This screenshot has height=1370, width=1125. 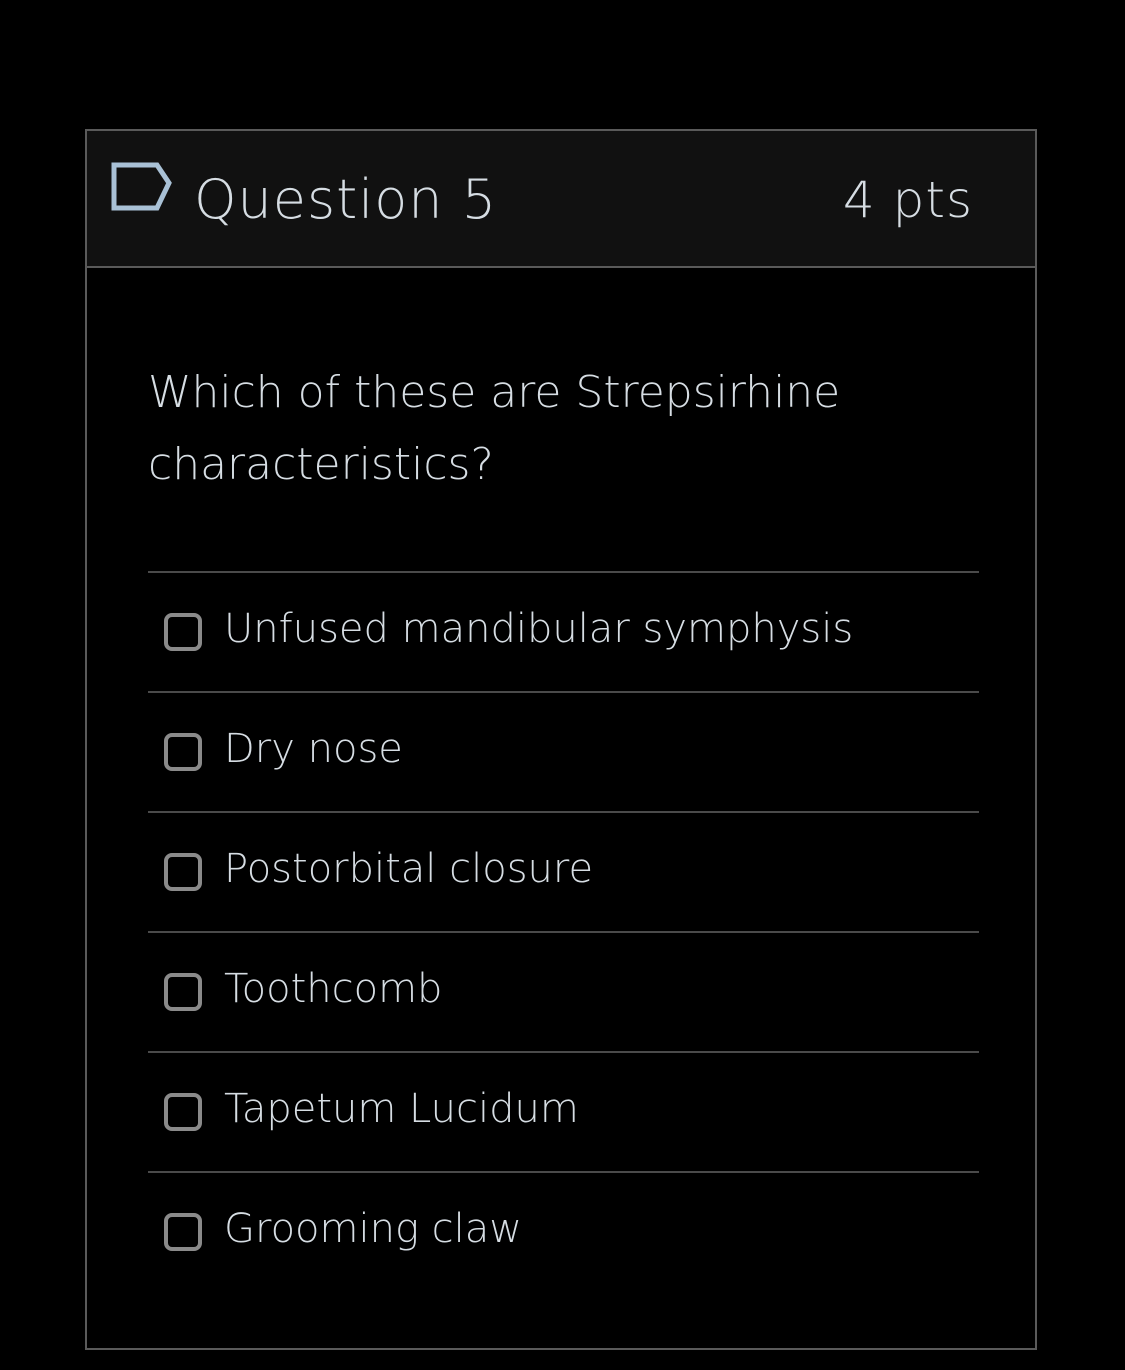 I want to click on answer-label: Dry nose, so click(x=313, y=749).